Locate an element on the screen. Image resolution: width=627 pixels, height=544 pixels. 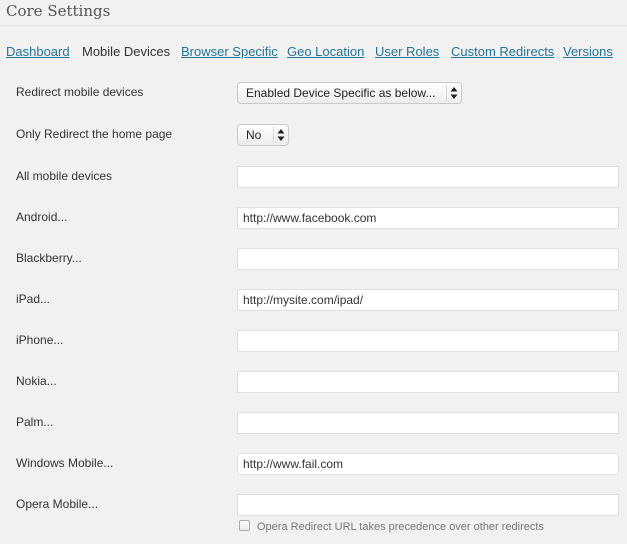
android-url-input is located at coordinates (428, 218).